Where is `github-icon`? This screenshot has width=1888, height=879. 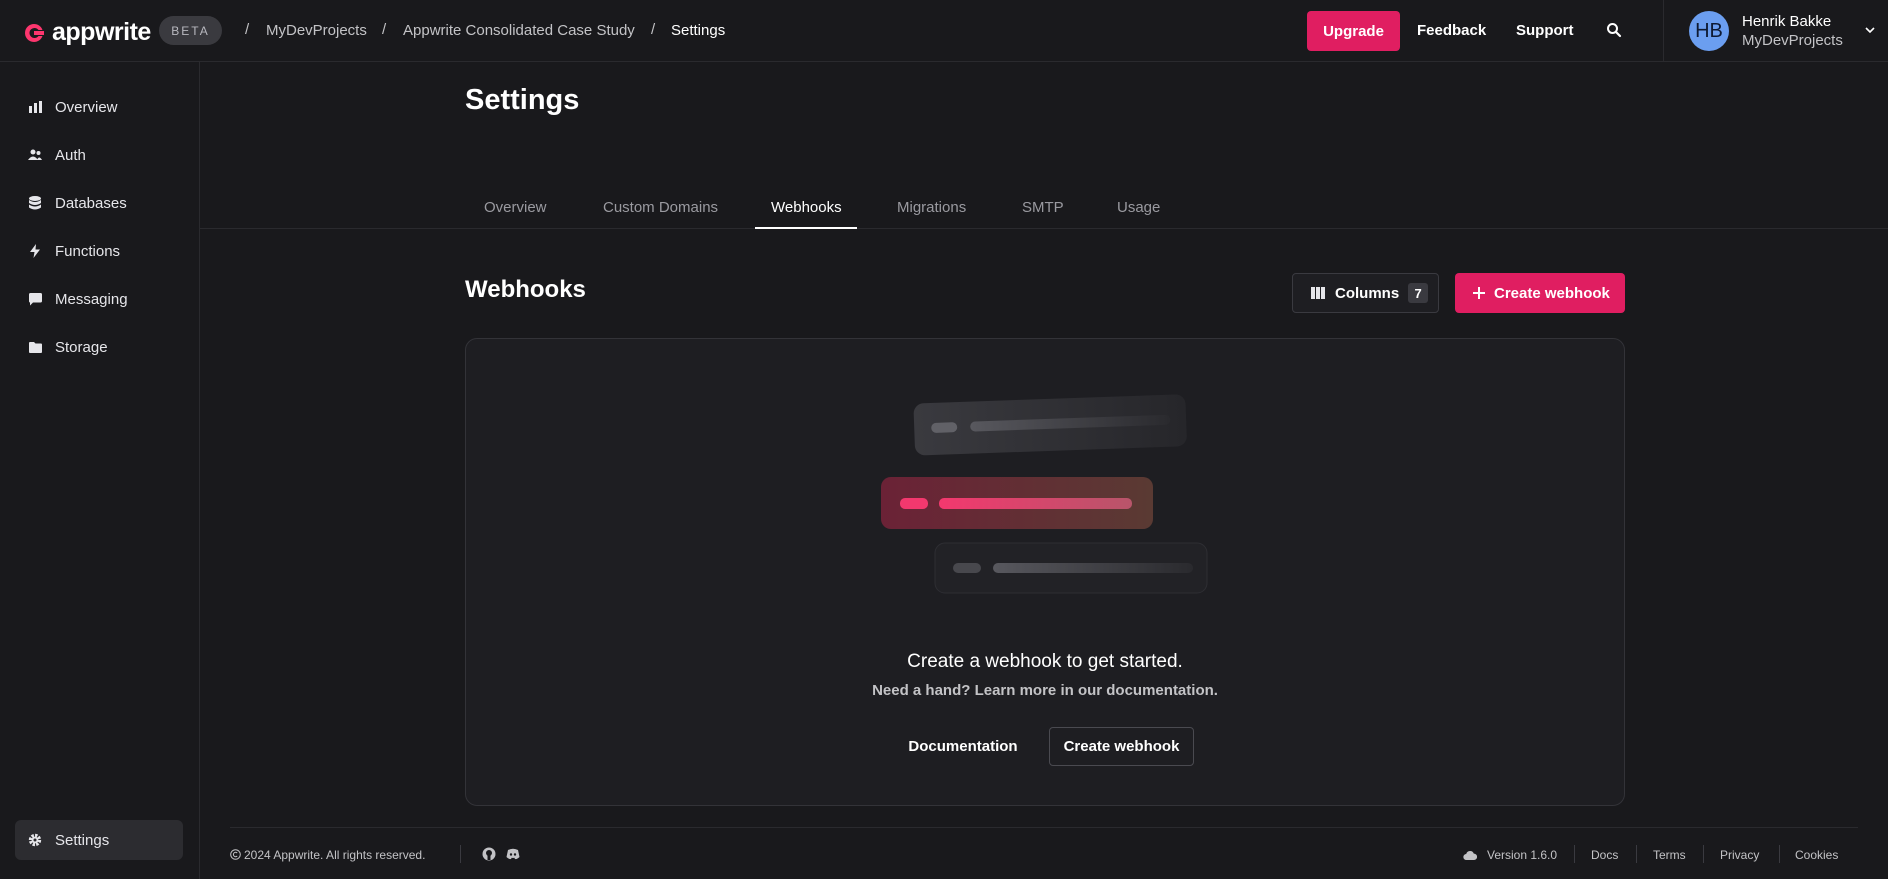 github-icon is located at coordinates (489, 854).